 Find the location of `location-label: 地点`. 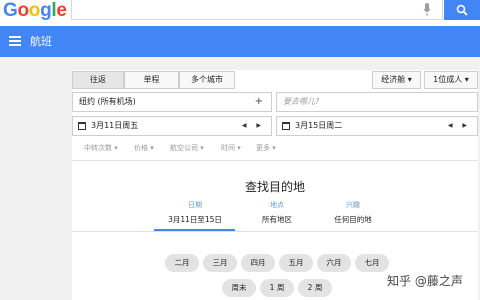

location-label: 地点 is located at coordinates (277, 205).